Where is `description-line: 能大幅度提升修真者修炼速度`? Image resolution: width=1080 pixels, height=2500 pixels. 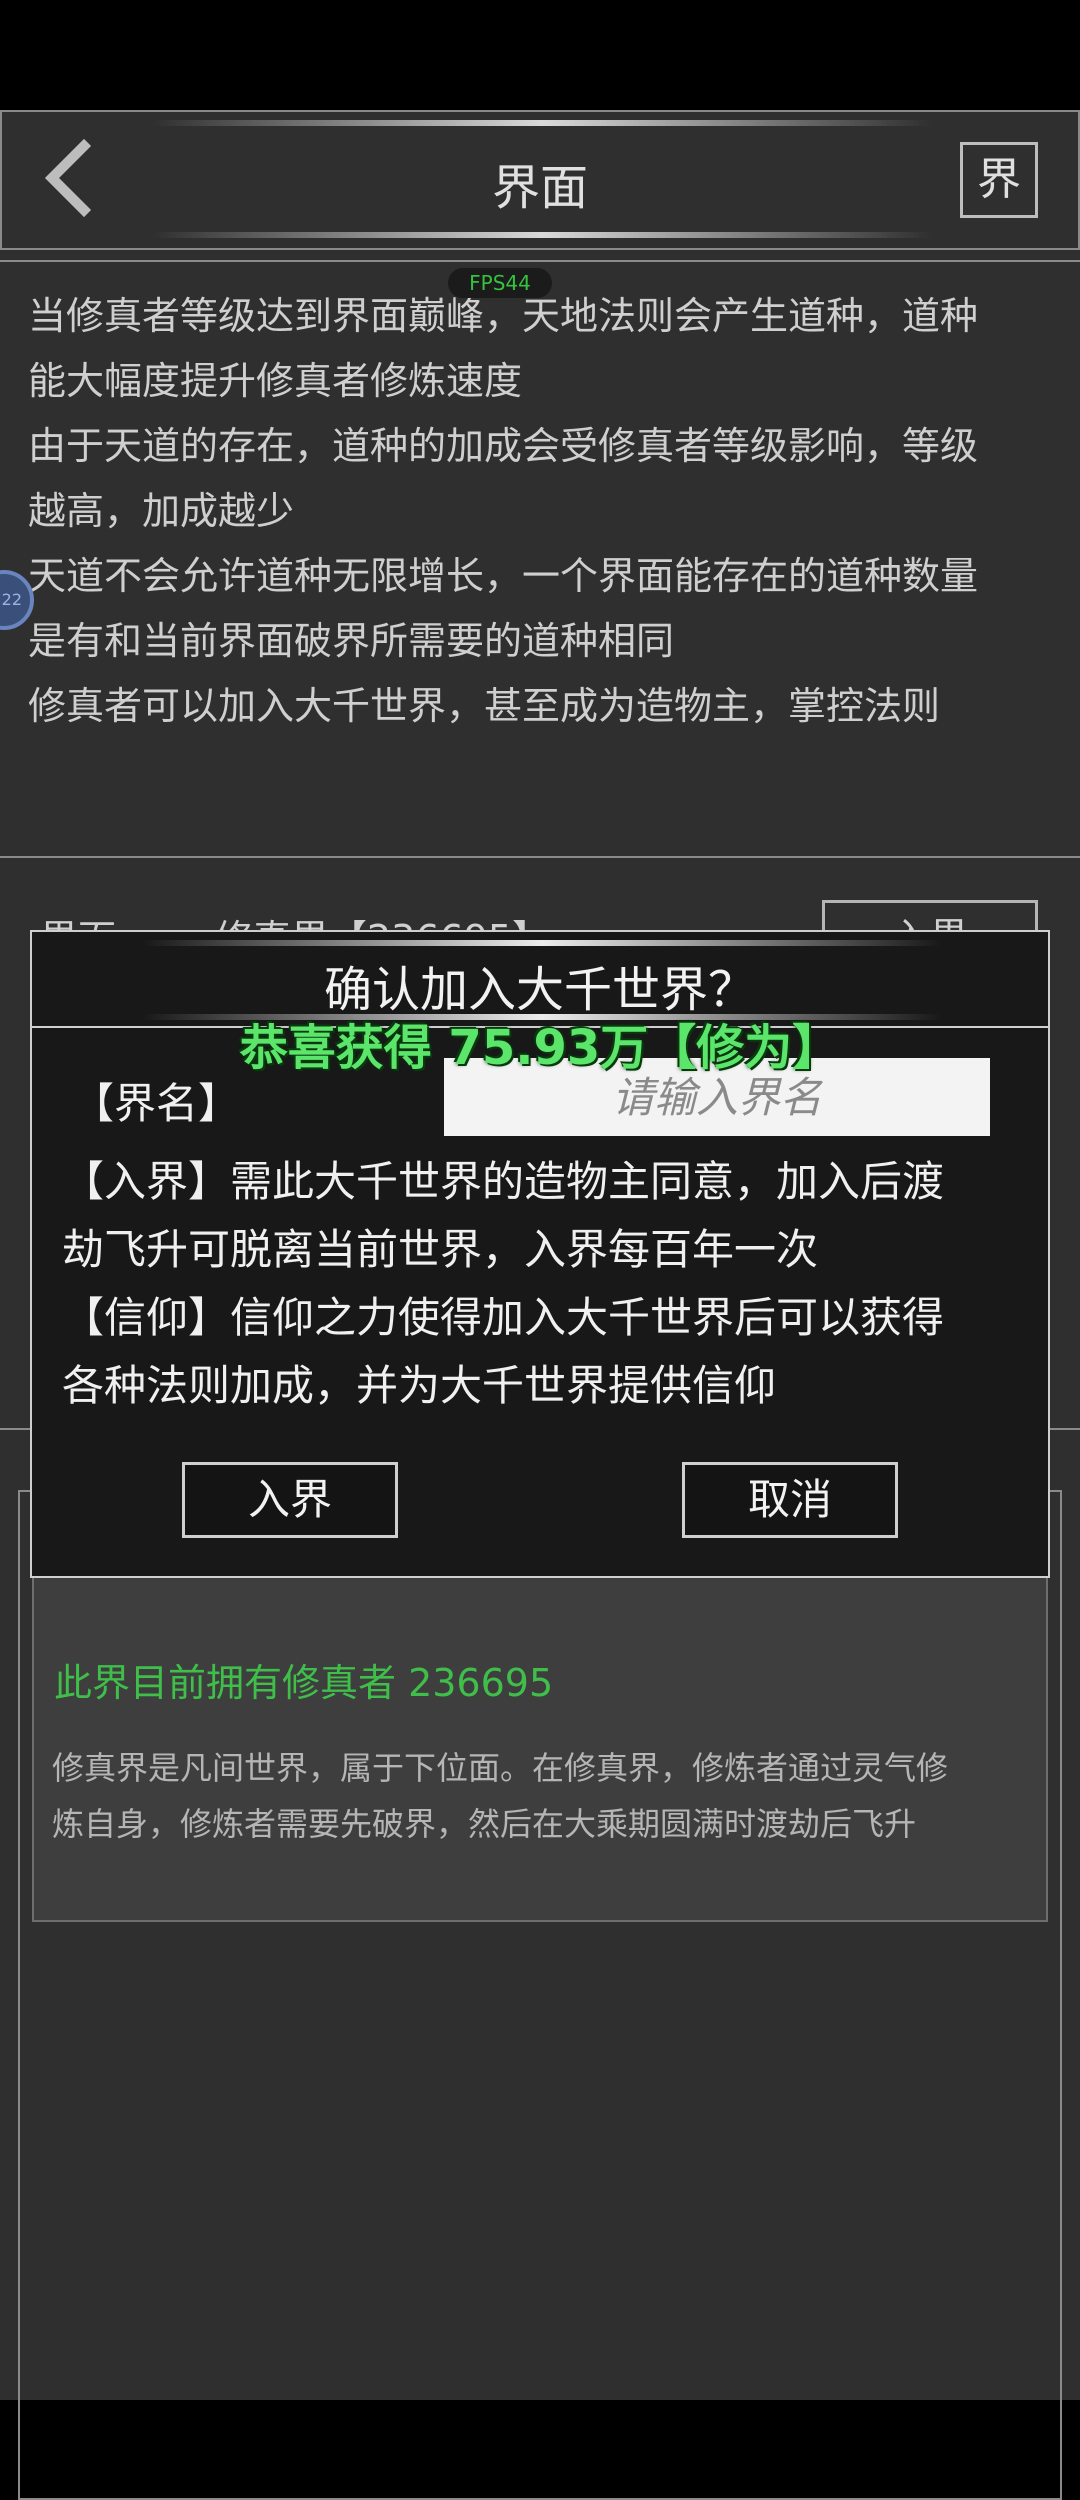
description-line: 能大幅度提升修真者修炼速度 is located at coordinates (275, 381).